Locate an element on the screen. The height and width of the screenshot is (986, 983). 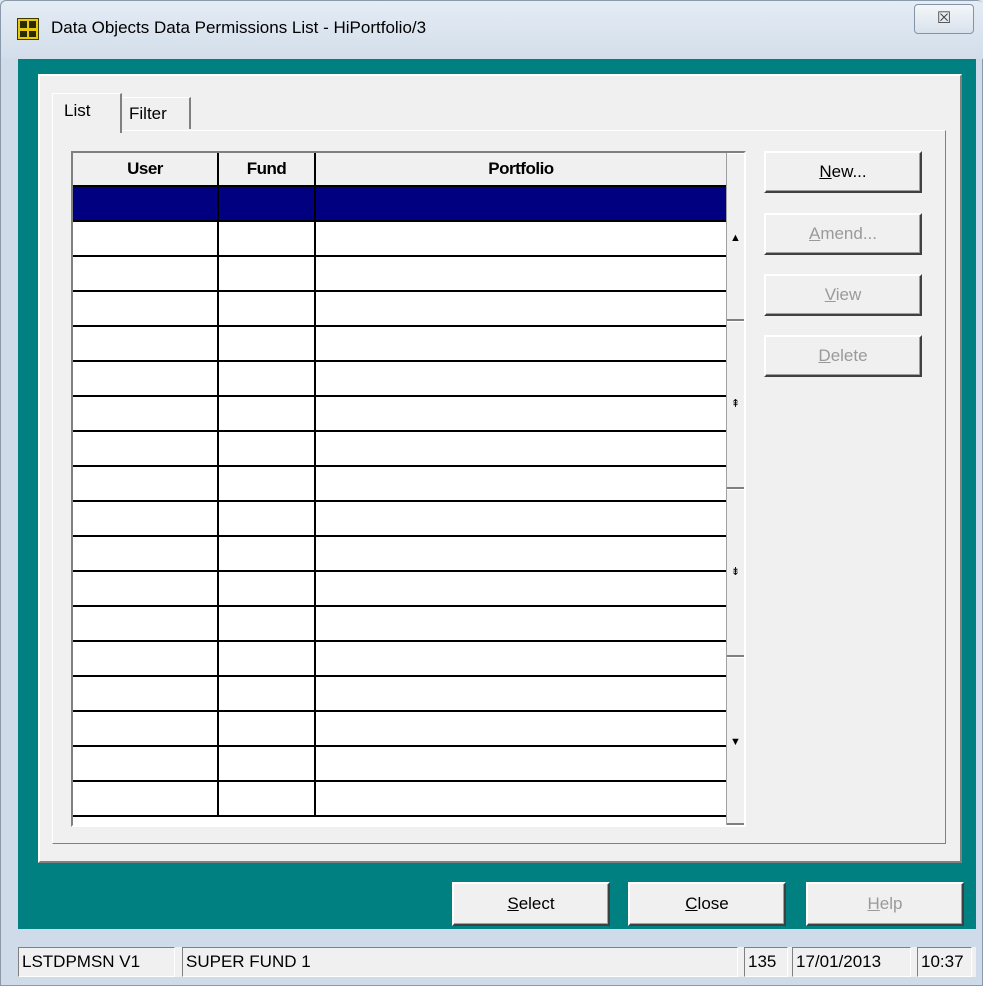
scroll-up-button: ▲ is located at coordinates (735, 237).